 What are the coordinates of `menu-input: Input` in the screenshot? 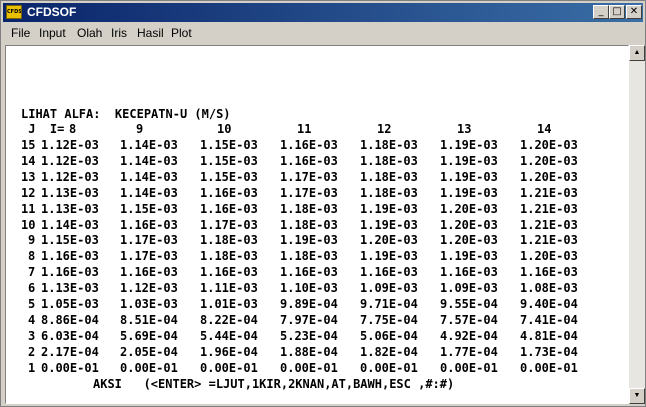 It's located at (52, 33).